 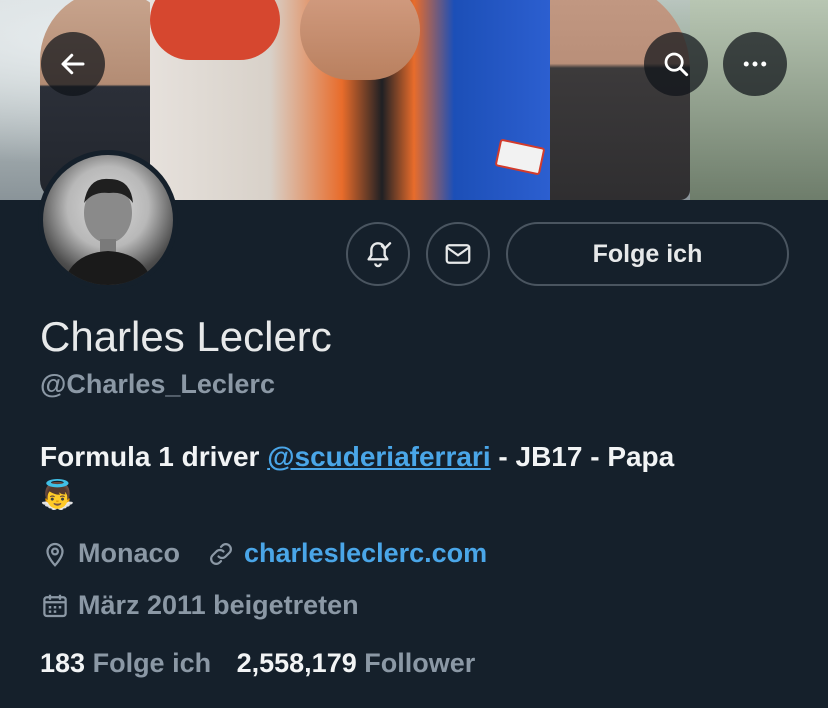 I want to click on location-pin-icon, so click(x=55, y=554).